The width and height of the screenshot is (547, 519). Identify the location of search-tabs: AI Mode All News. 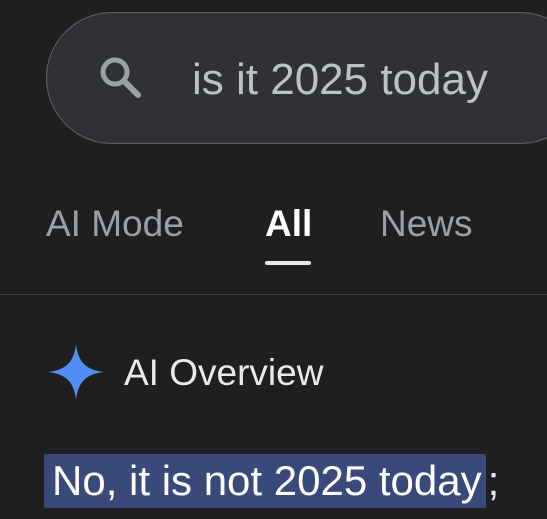
(273, 231).